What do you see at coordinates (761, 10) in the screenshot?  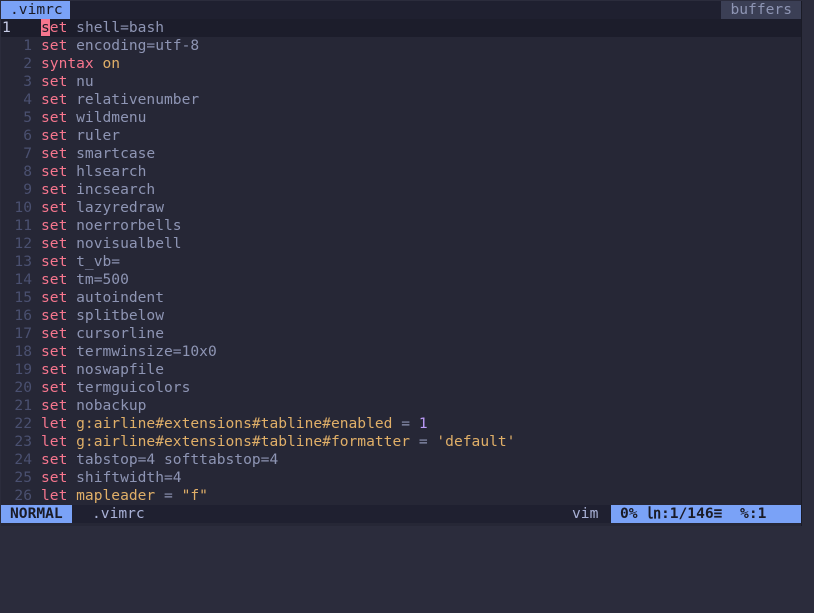 I see `buffers-label: buffers` at bounding box center [761, 10].